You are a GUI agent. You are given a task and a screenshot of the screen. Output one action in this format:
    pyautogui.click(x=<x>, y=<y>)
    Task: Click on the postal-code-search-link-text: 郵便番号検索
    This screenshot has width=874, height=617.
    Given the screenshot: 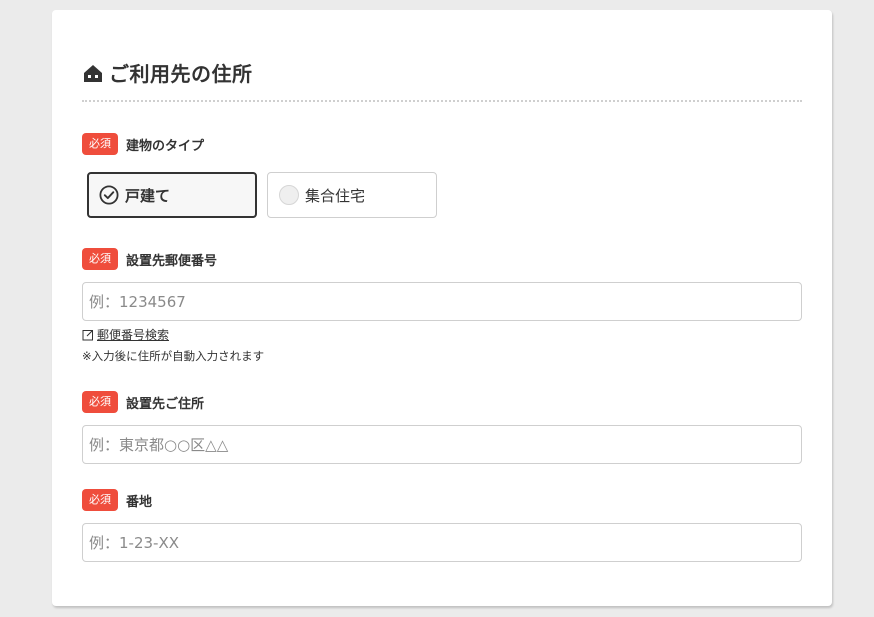 What is the action you would take?
    pyautogui.click(x=133, y=335)
    